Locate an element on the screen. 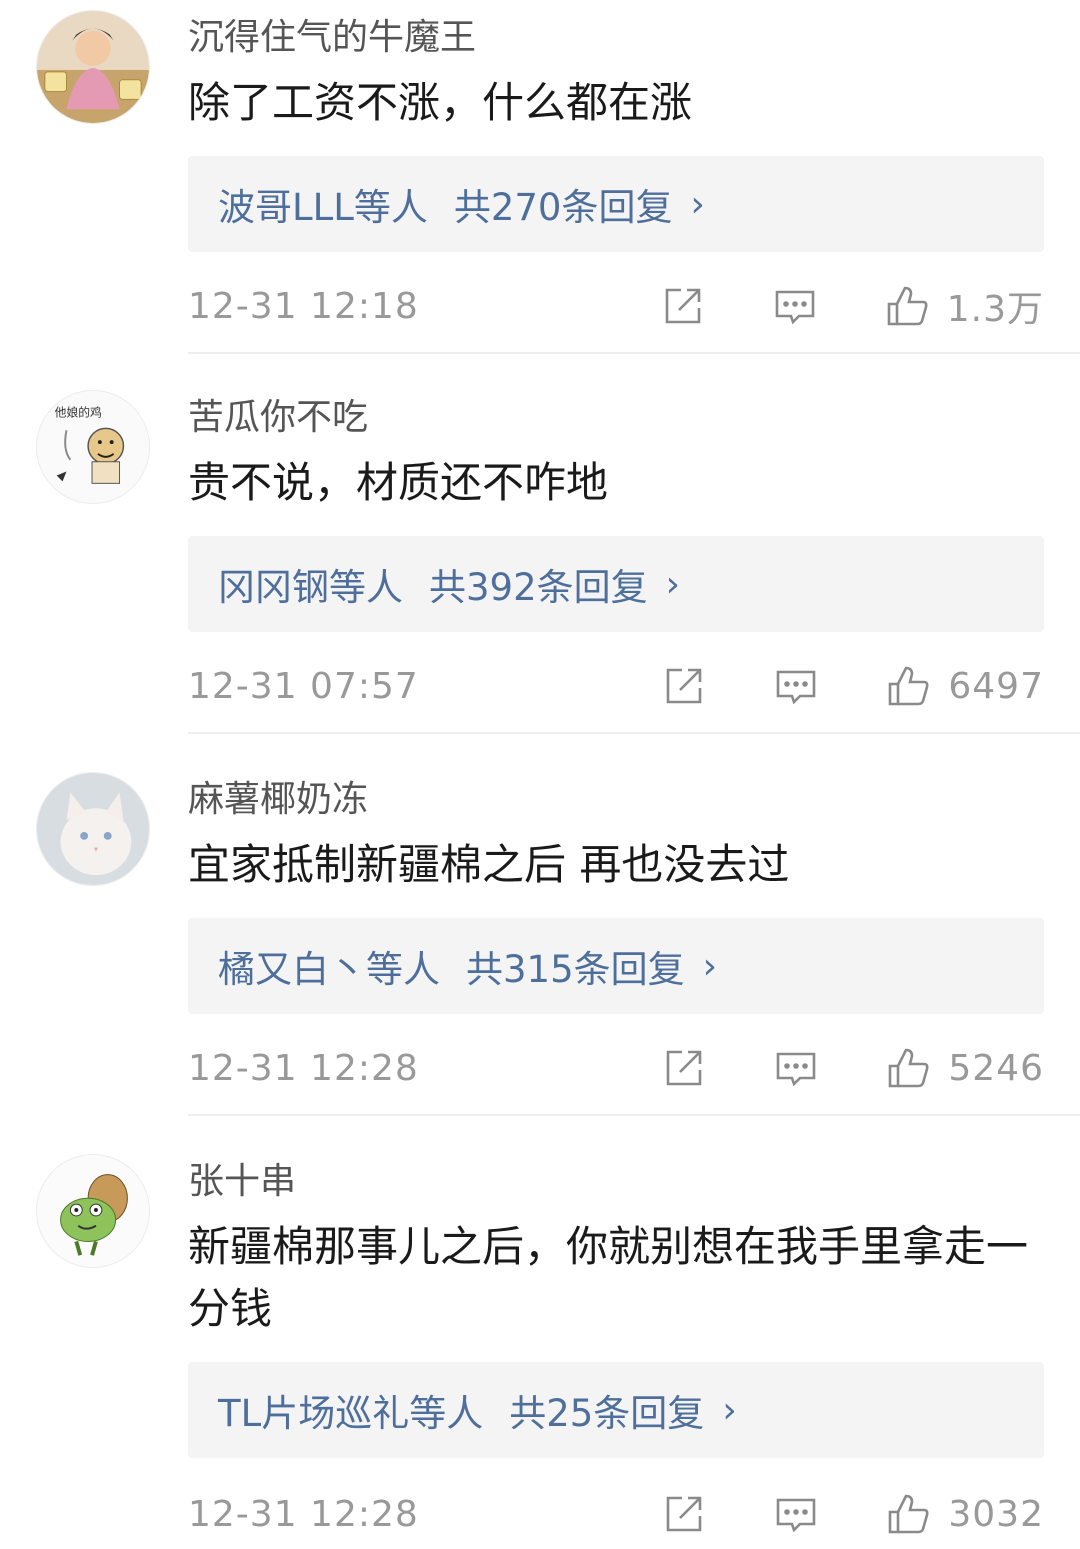  replies-total: 共315条回复 is located at coordinates (575, 969).